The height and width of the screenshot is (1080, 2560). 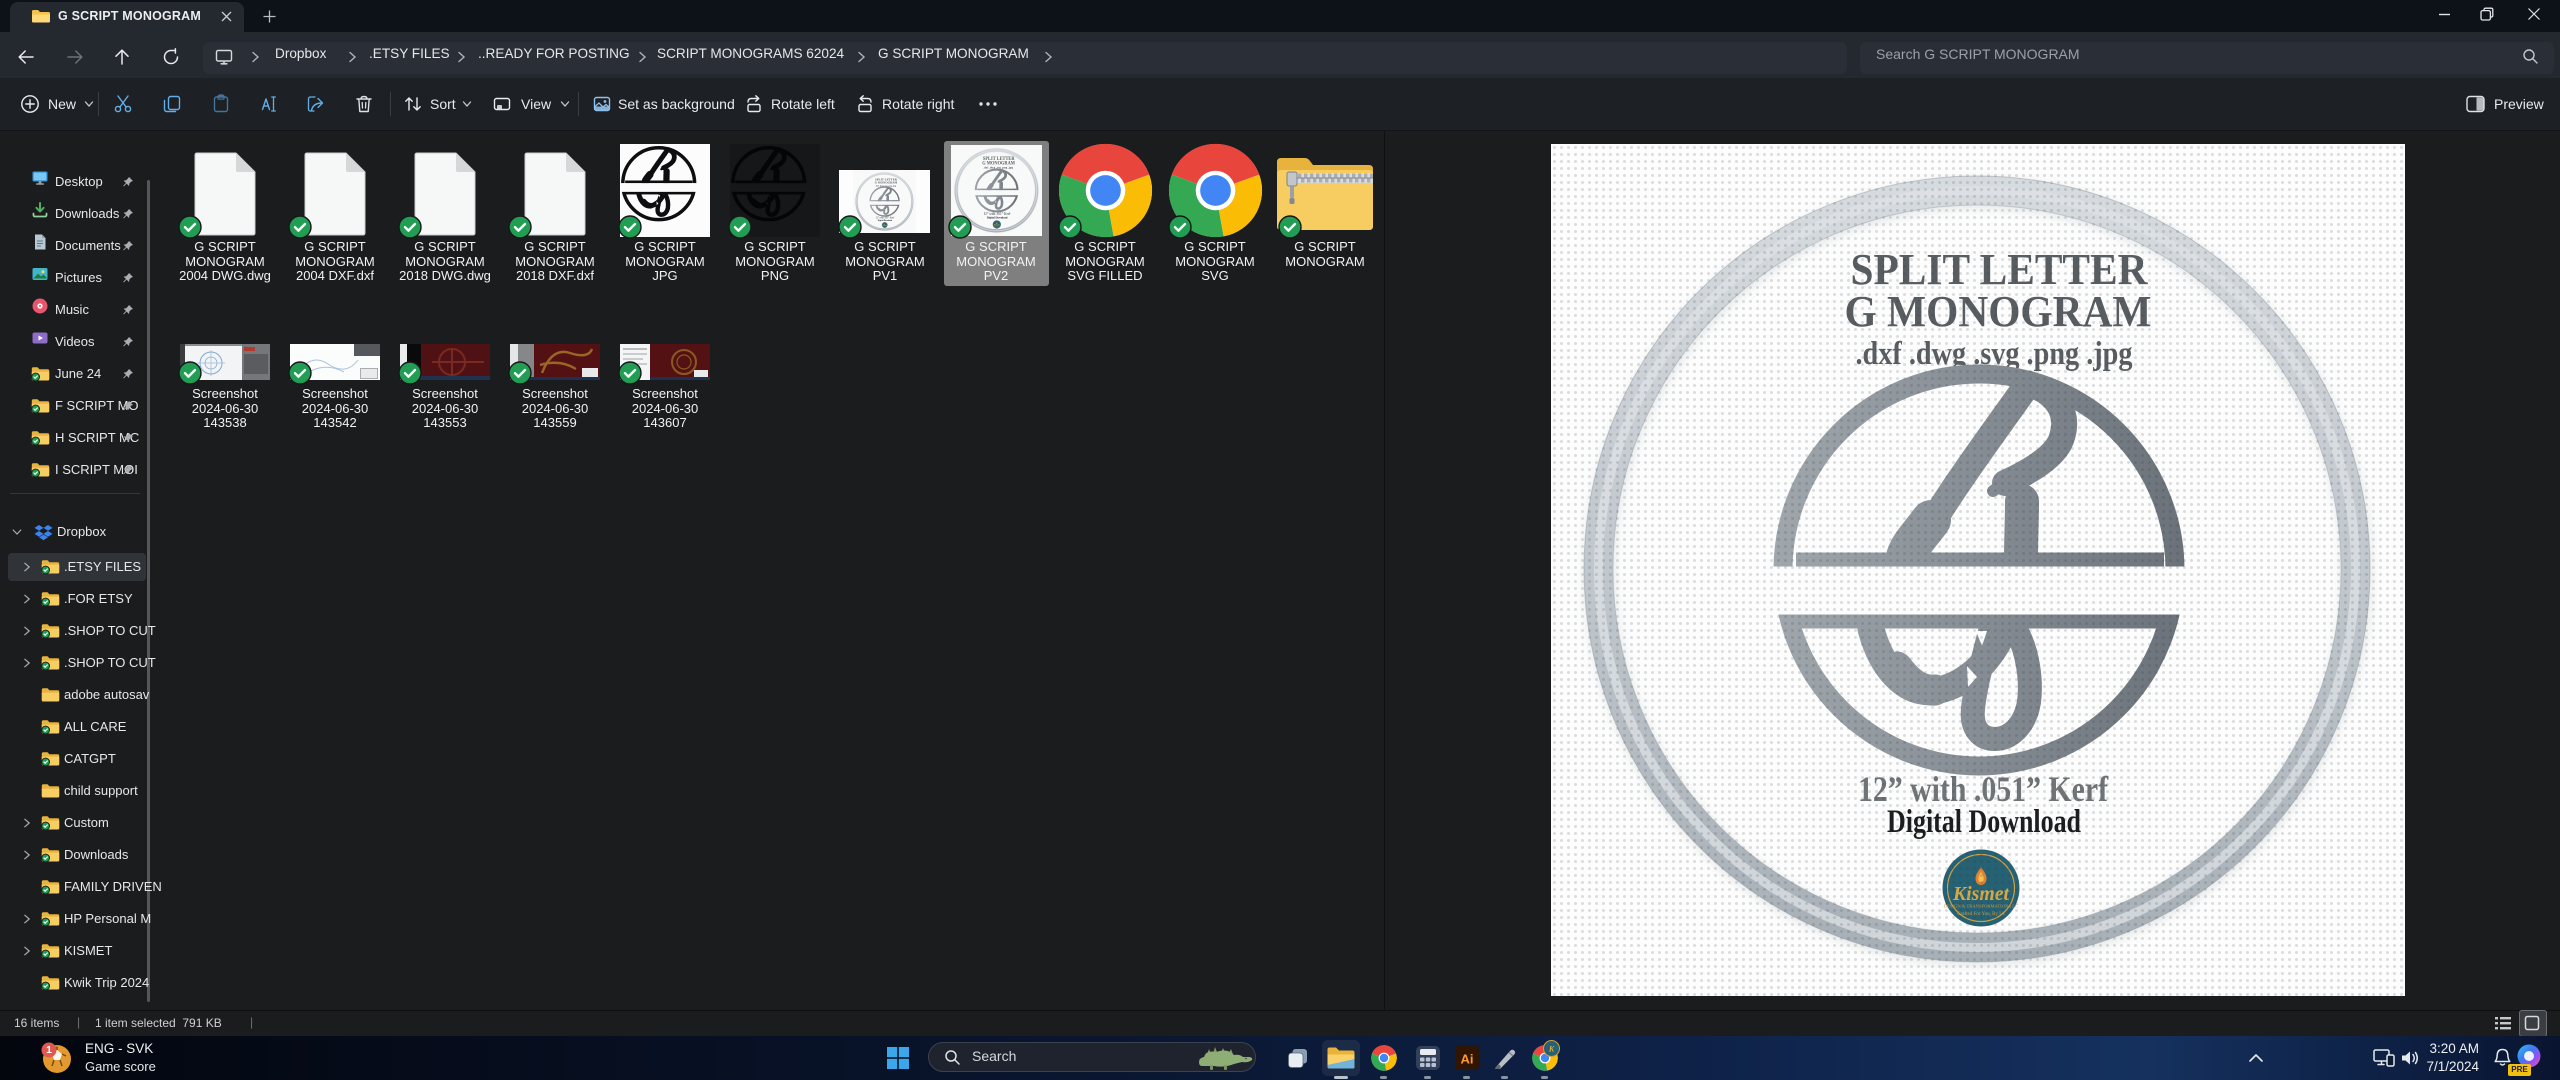 I want to click on svg-text: Ai, so click(x=1467, y=1059).